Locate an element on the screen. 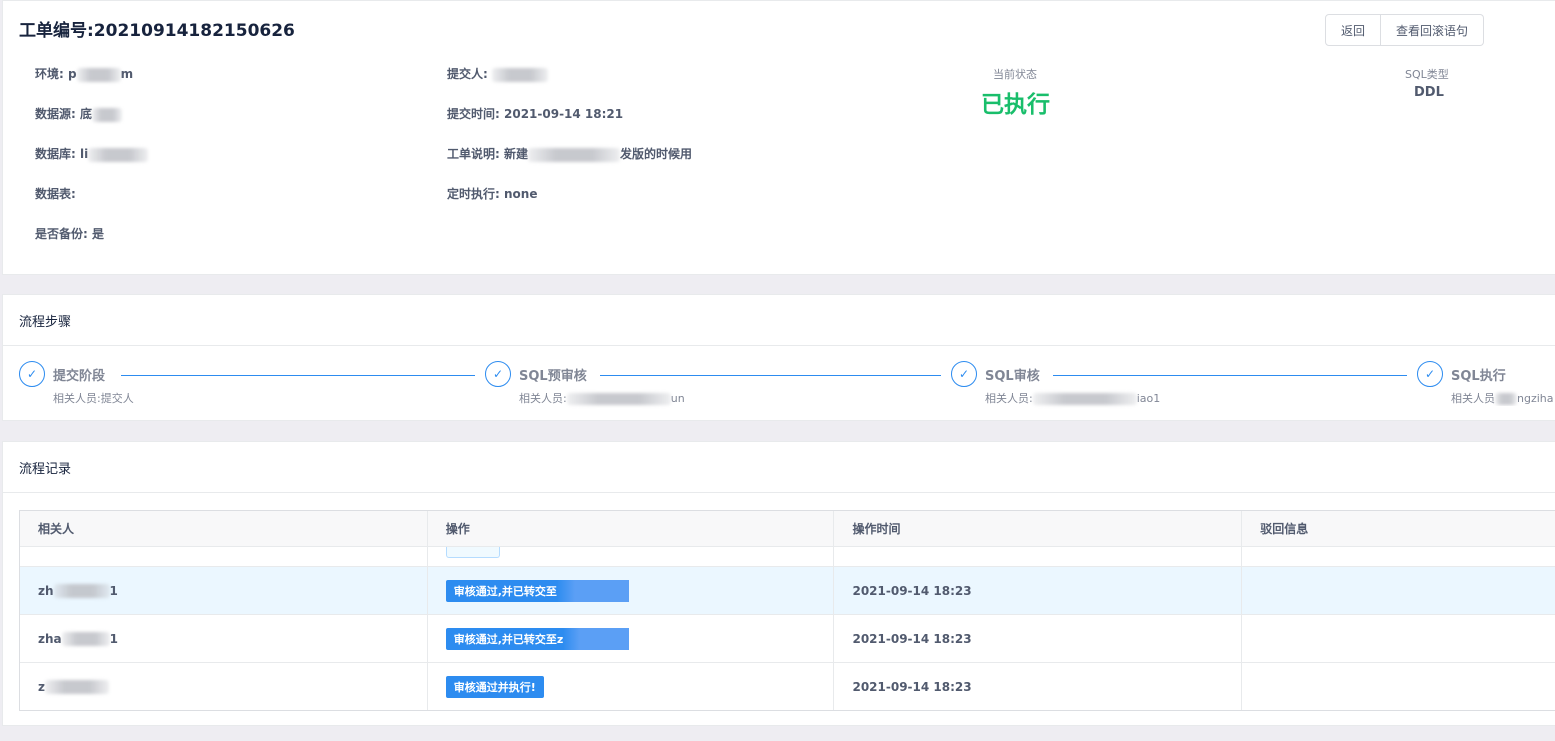 The height and width of the screenshot is (741, 1555). submit-time-value: 2021-09-14 18:21 is located at coordinates (564, 114).